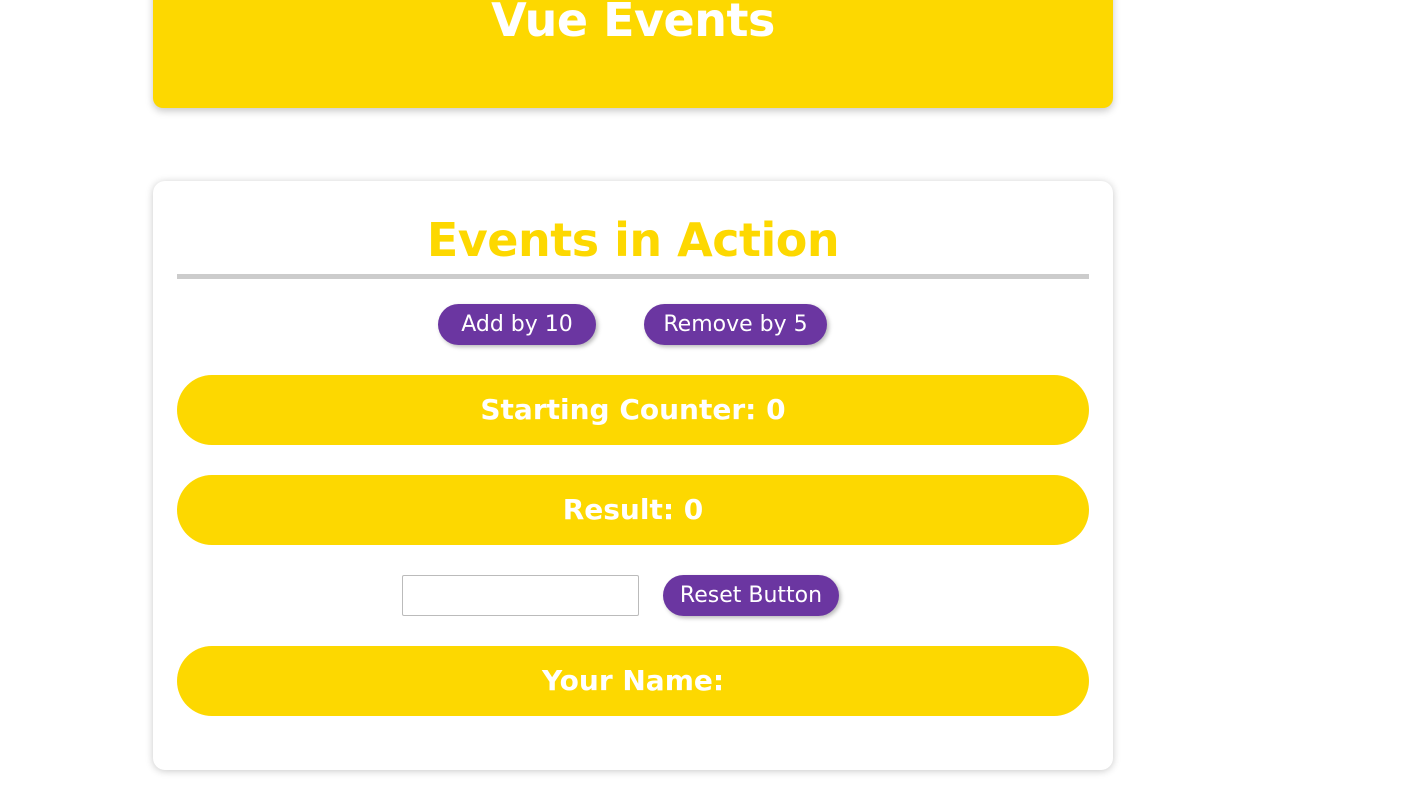 Image resolution: width=1423 pixels, height=808 pixels. What do you see at coordinates (633, 681) in the screenshot?
I see `your-name-display: Your Name:` at bounding box center [633, 681].